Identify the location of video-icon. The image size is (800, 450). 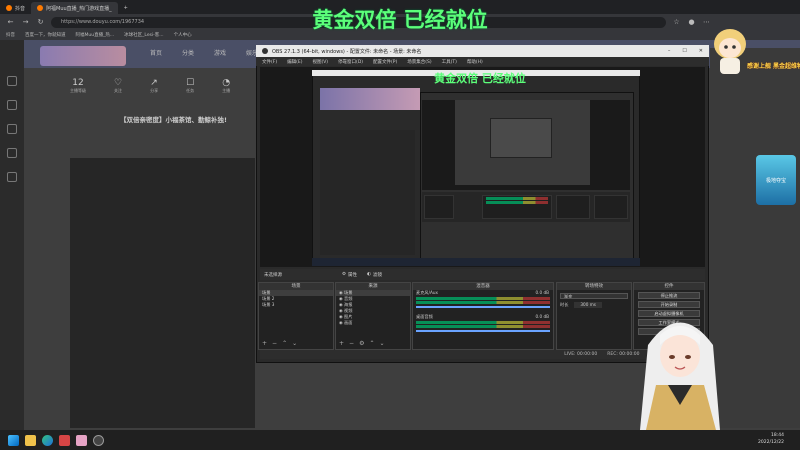
(12, 177).